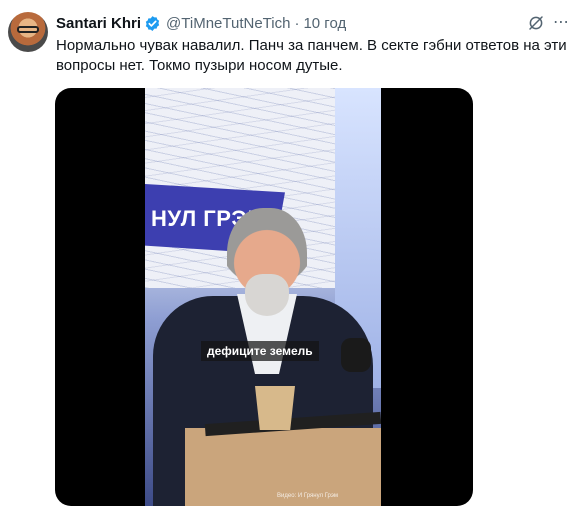 The width and height of the screenshot is (579, 512). Describe the element at coordinates (228, 23) in the screenshot. I see `author-handle: @TiMneTutNeTich` at that location.